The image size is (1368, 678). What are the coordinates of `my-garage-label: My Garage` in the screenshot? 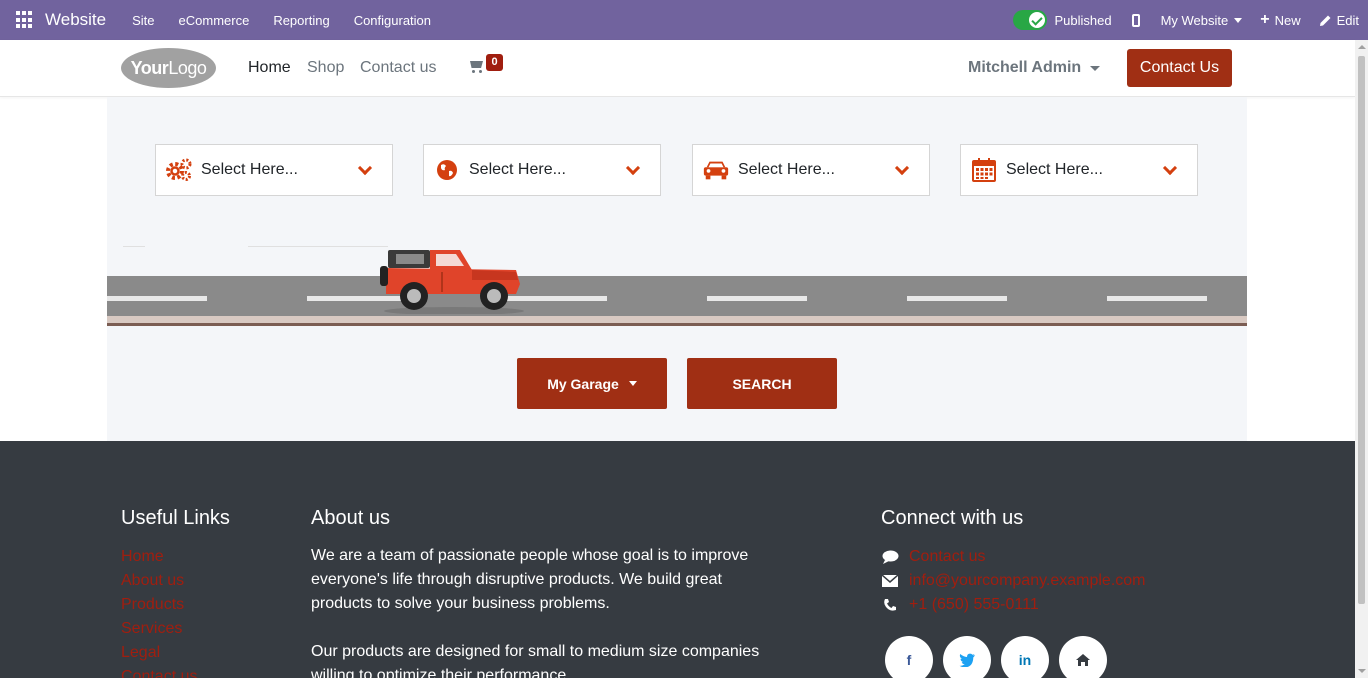 It's located at (583, 383).